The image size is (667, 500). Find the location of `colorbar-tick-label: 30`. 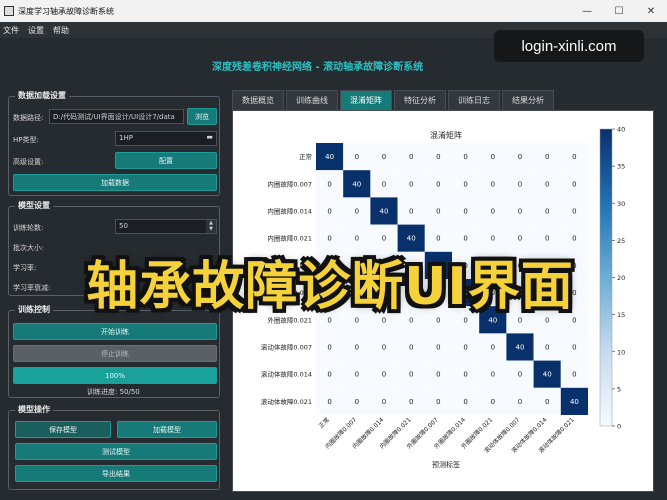

colorbar-tick-label: 30 is located at coordinates (621, 204).